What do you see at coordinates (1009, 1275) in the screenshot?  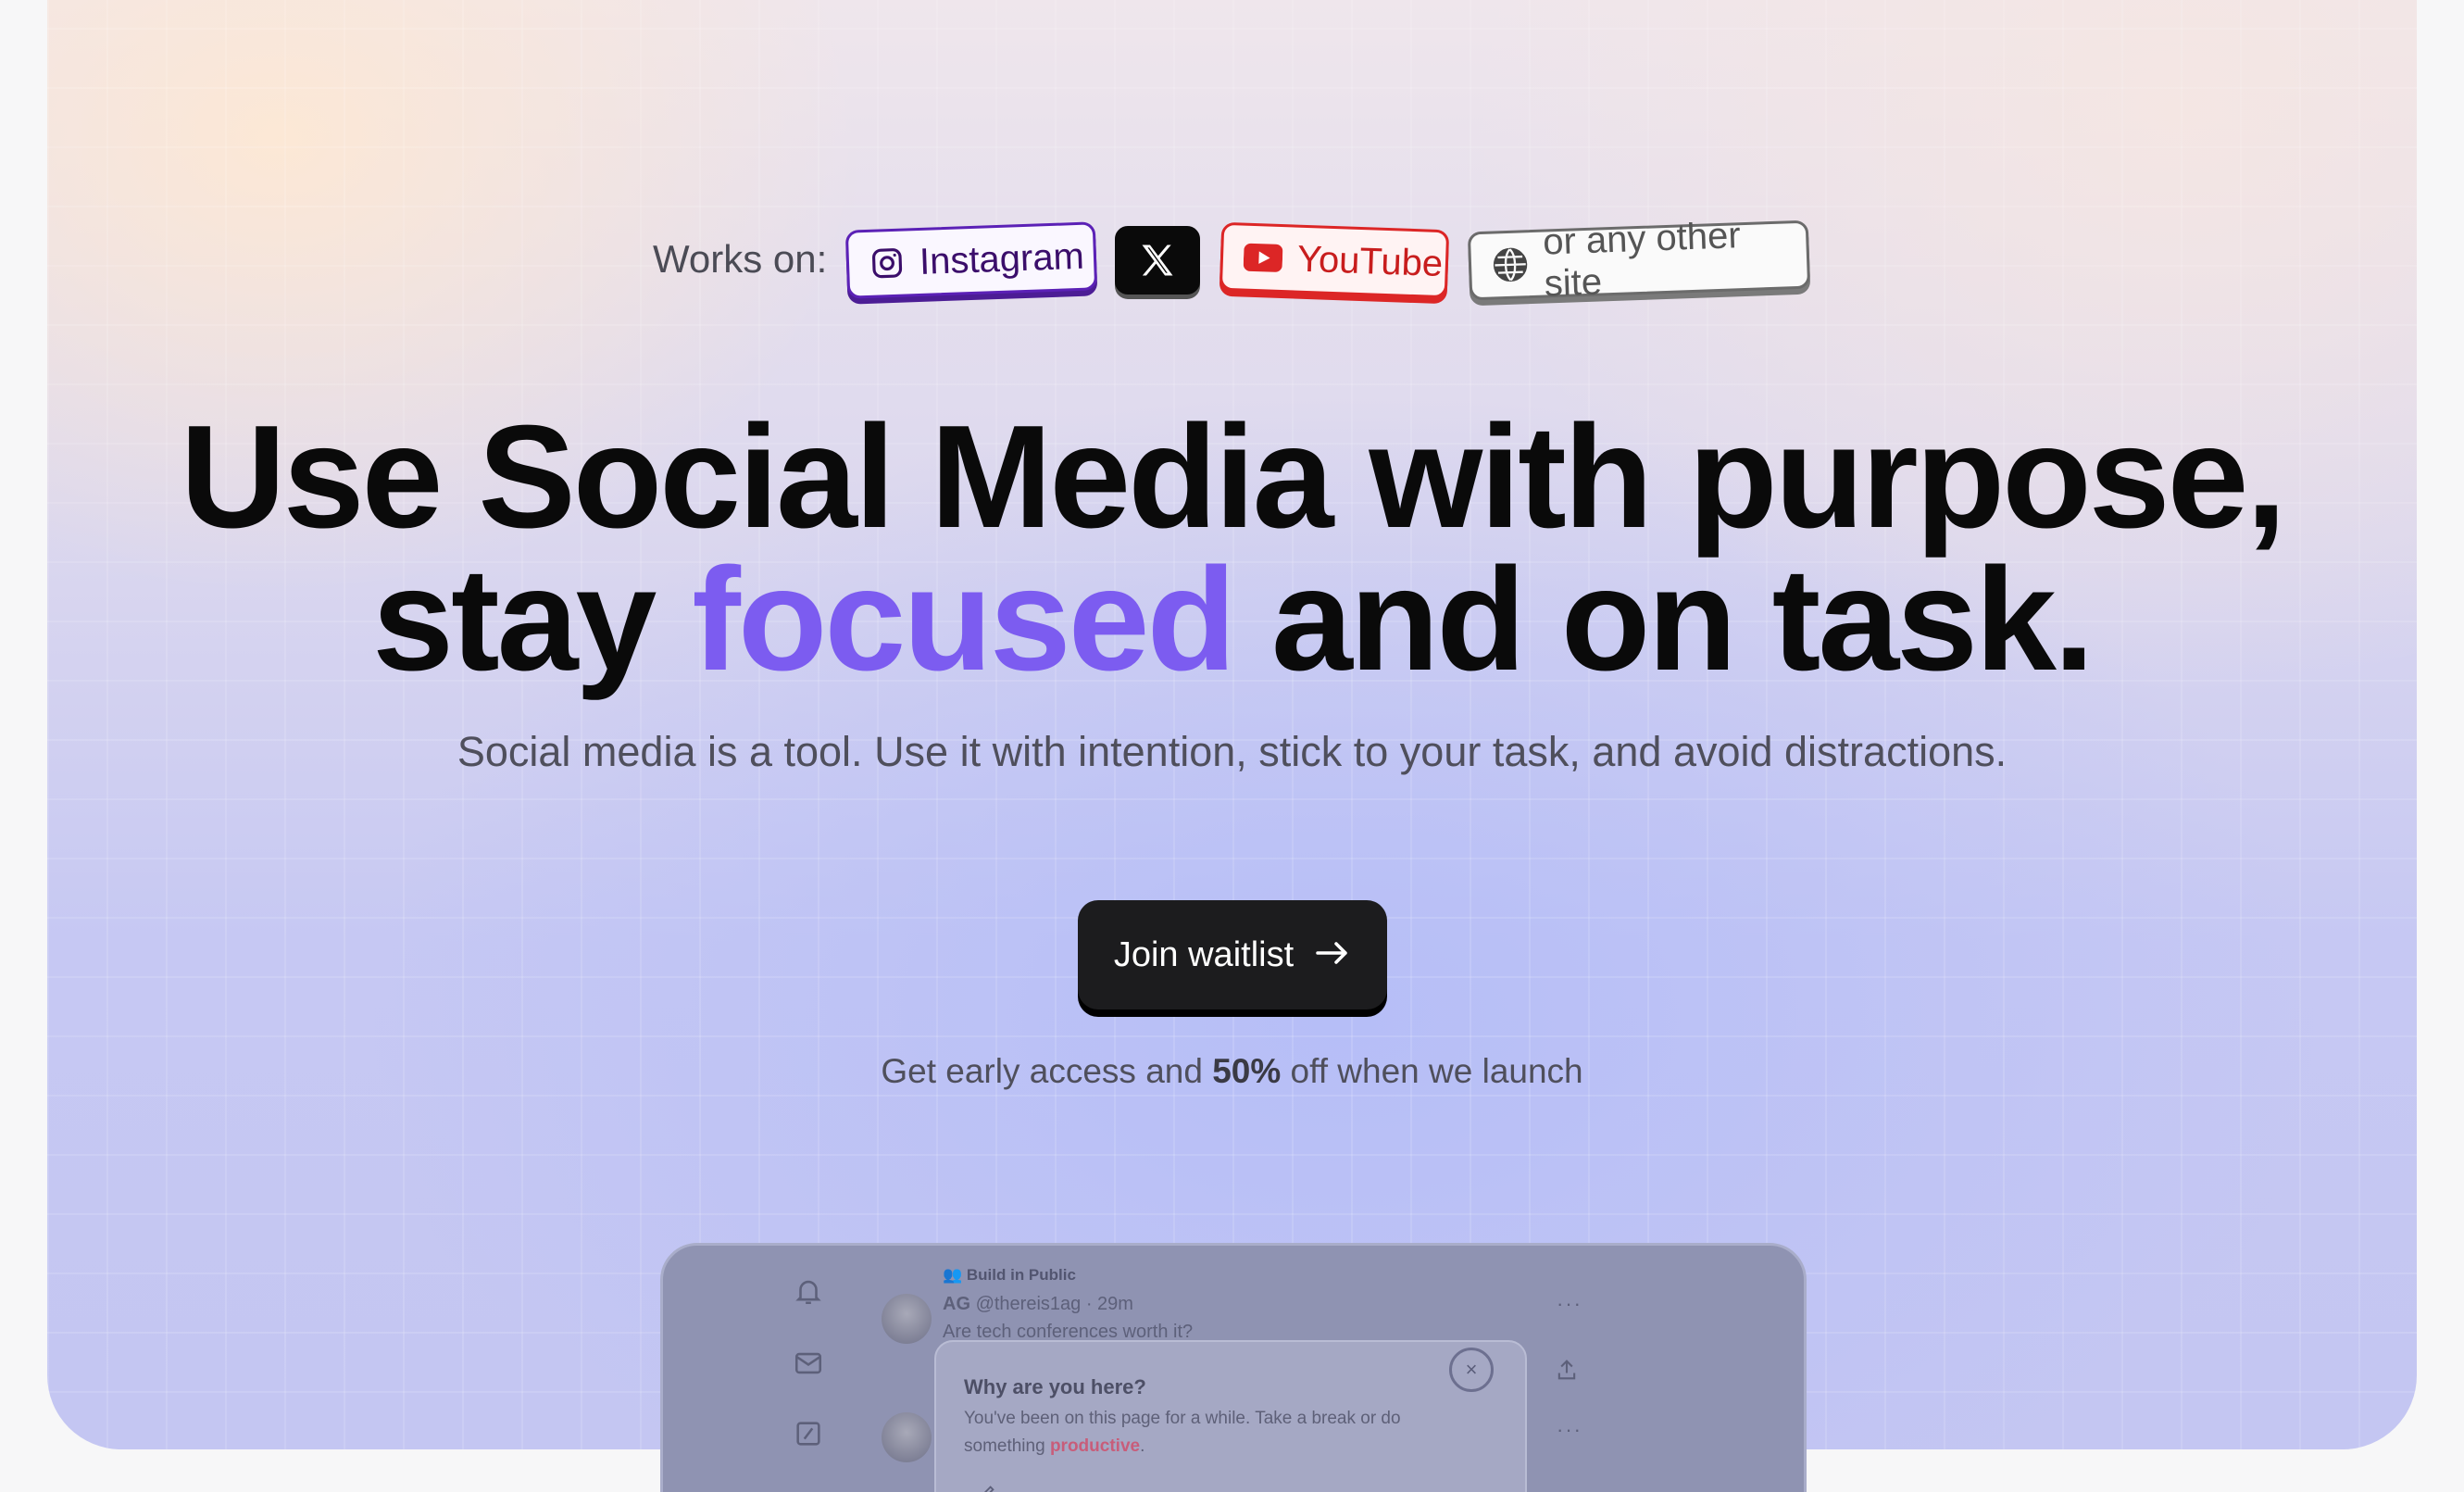 I see `community-label: 👥 Build in Public` at bounding box center [1009, 1275].